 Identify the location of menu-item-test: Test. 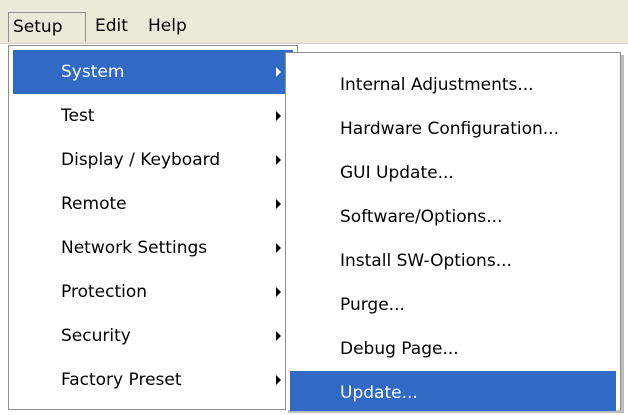
(153, 116).